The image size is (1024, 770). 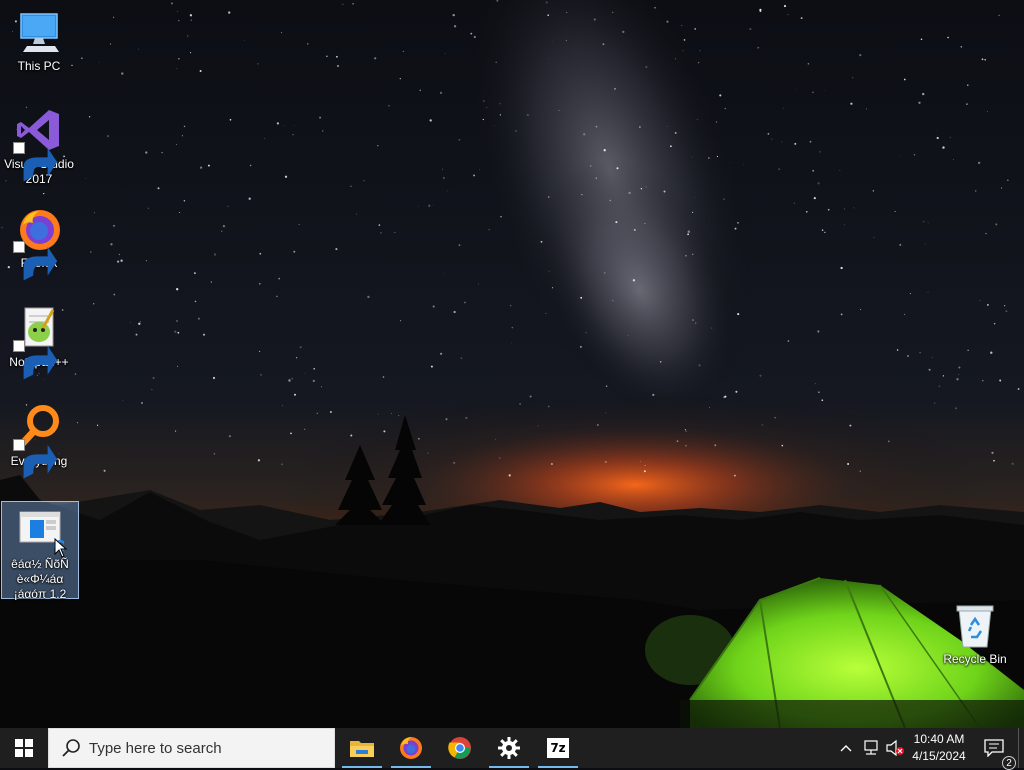 I want to click on desktop-icon-label: Recycle Bin, so click(x=975, y=659).